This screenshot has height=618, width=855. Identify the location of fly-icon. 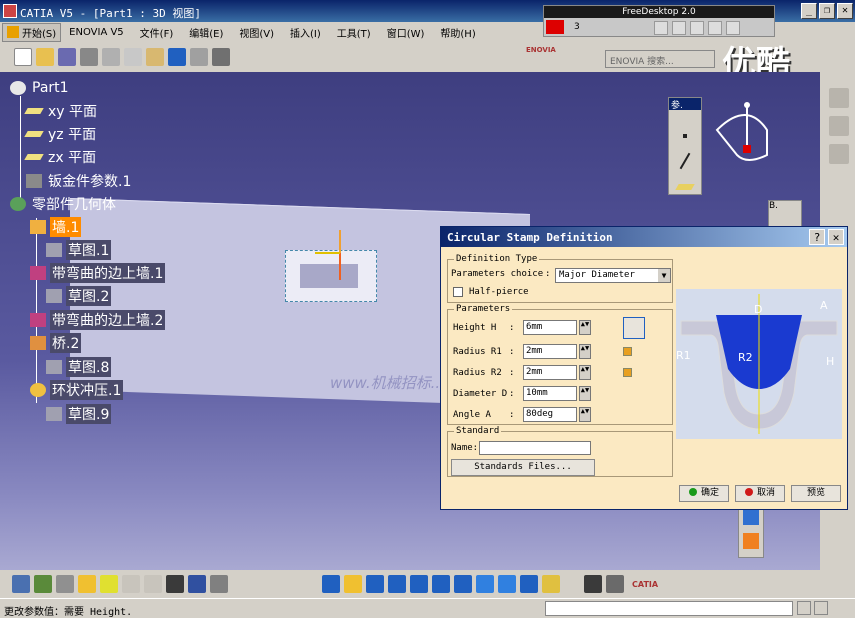
(331, 584).